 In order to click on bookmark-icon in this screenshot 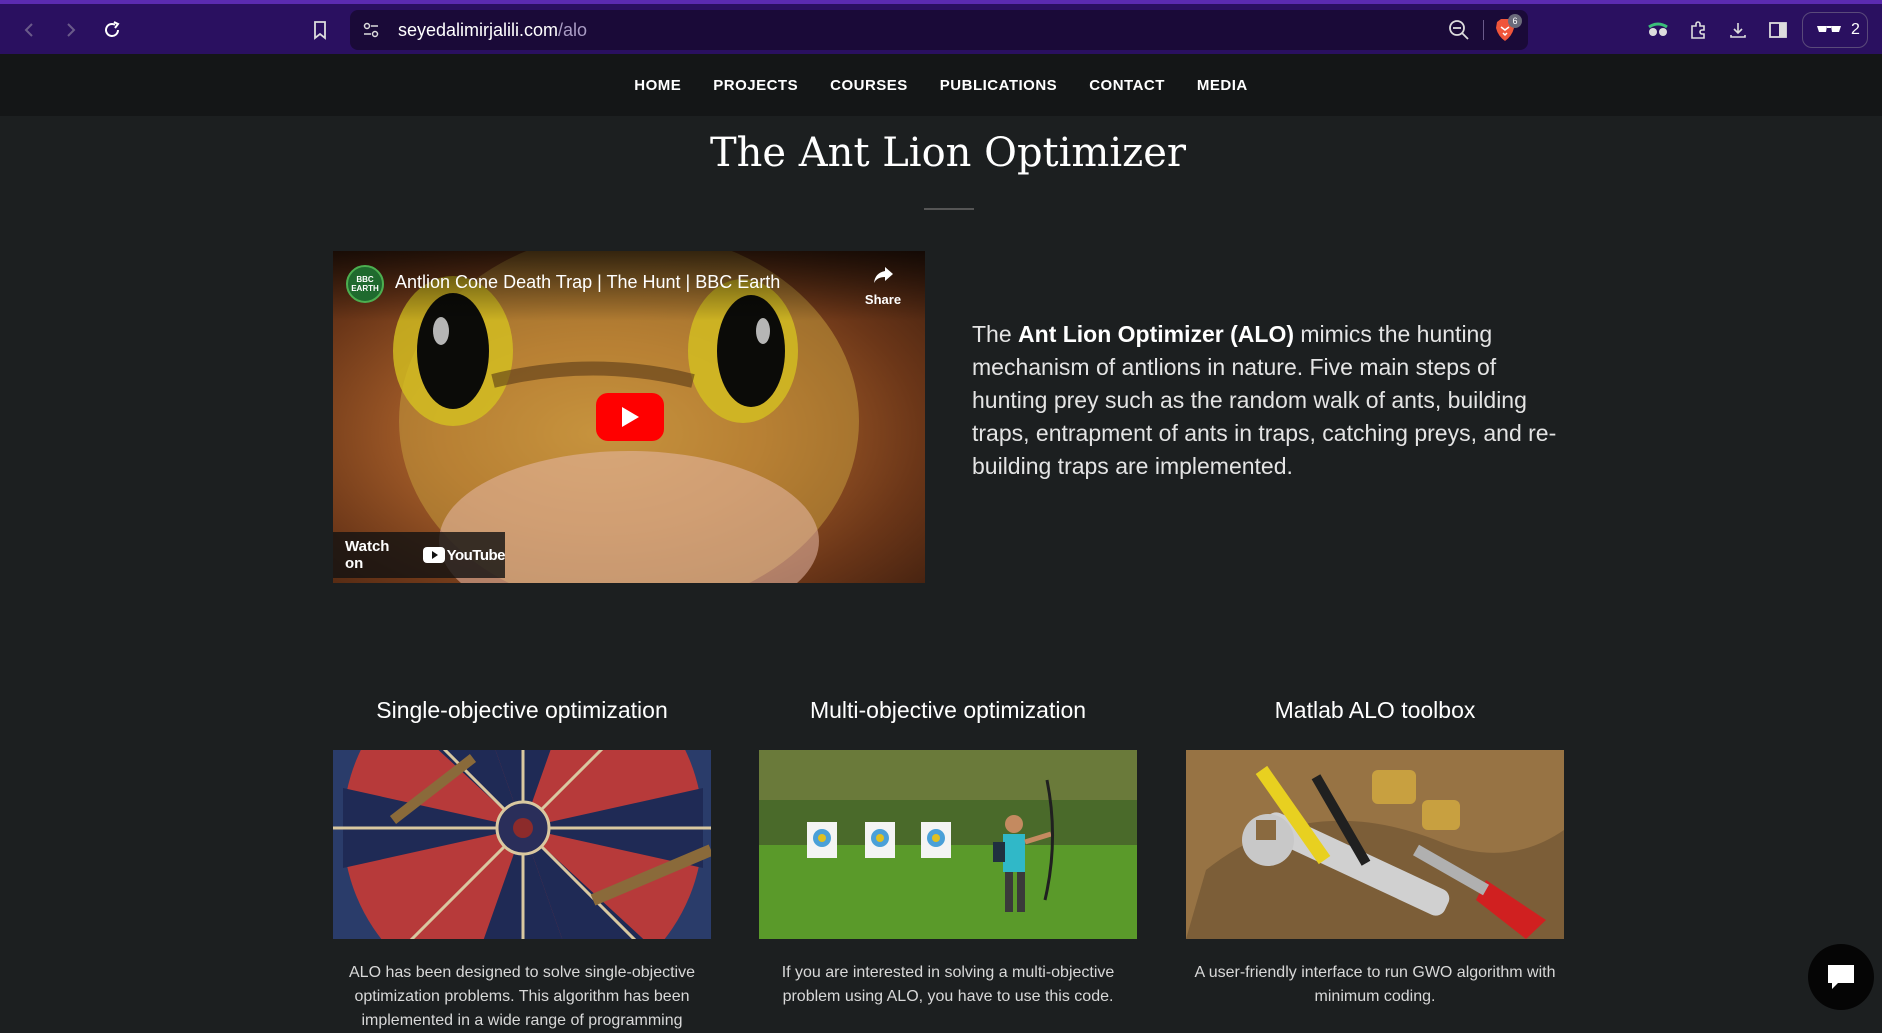, I will do `click(320, 30)`.